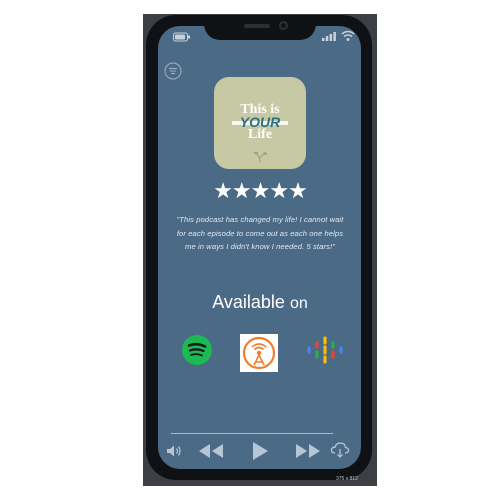  Describe the element at coordinates (283, 25) in the screenshot. I see `phone-camera` at that location.